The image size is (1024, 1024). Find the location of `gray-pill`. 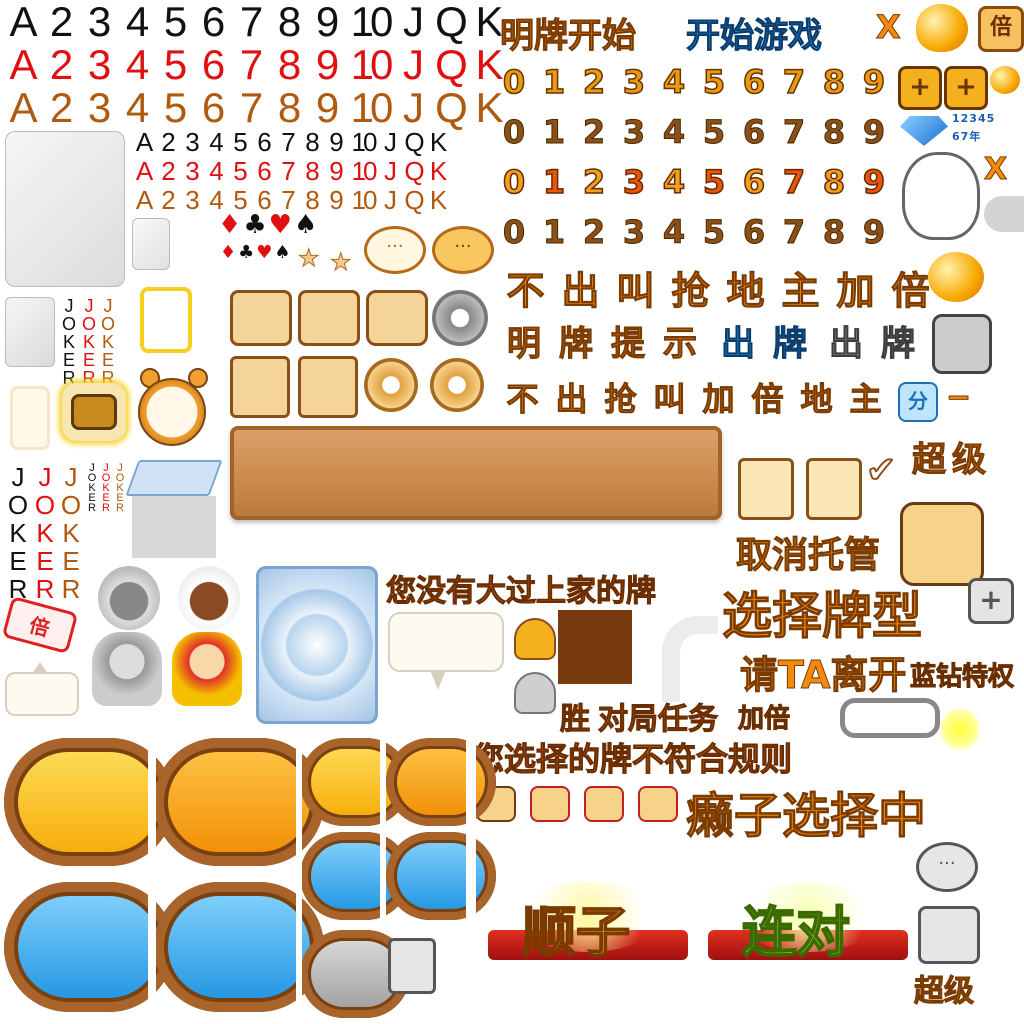

gray-pill is located at coordinates (1004, 214).